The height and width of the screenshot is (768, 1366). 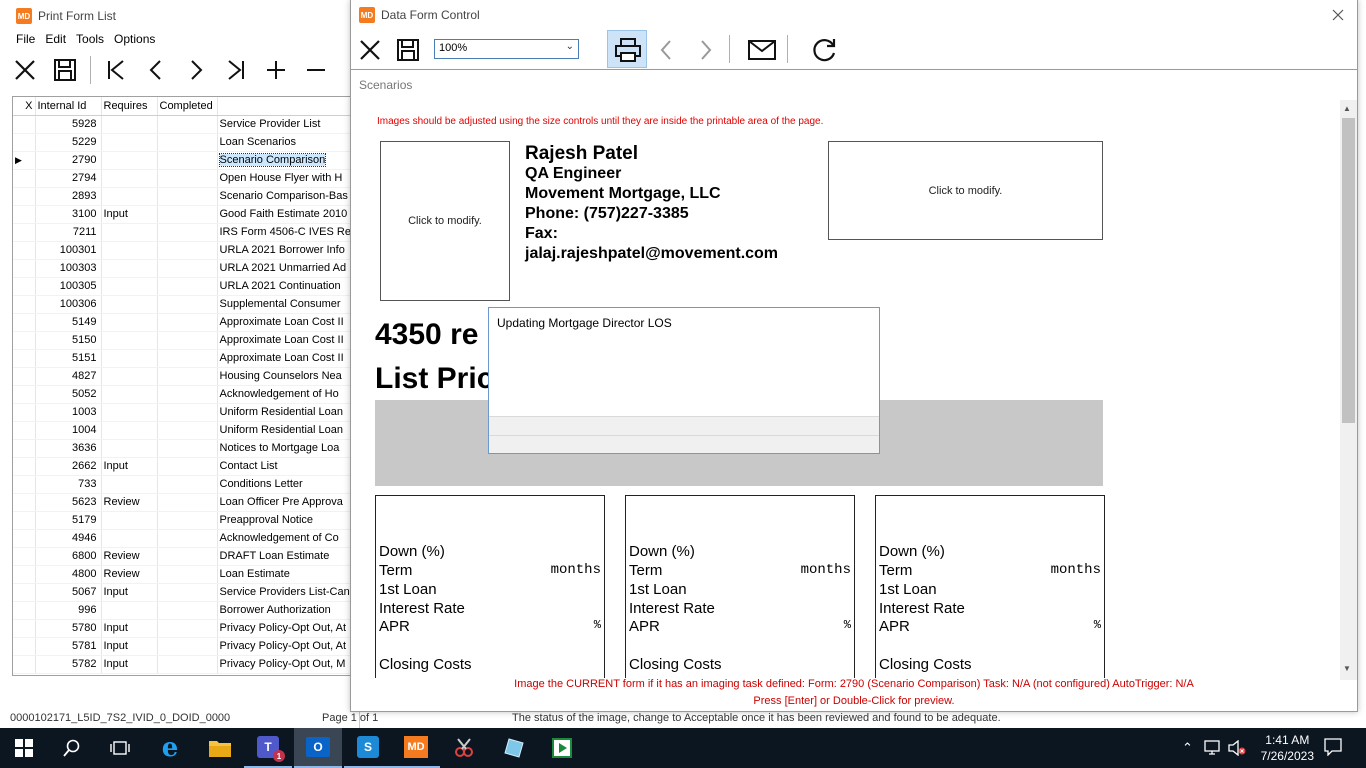 I want to click on column-header-completed: Completed, so click(x=187, y=106).